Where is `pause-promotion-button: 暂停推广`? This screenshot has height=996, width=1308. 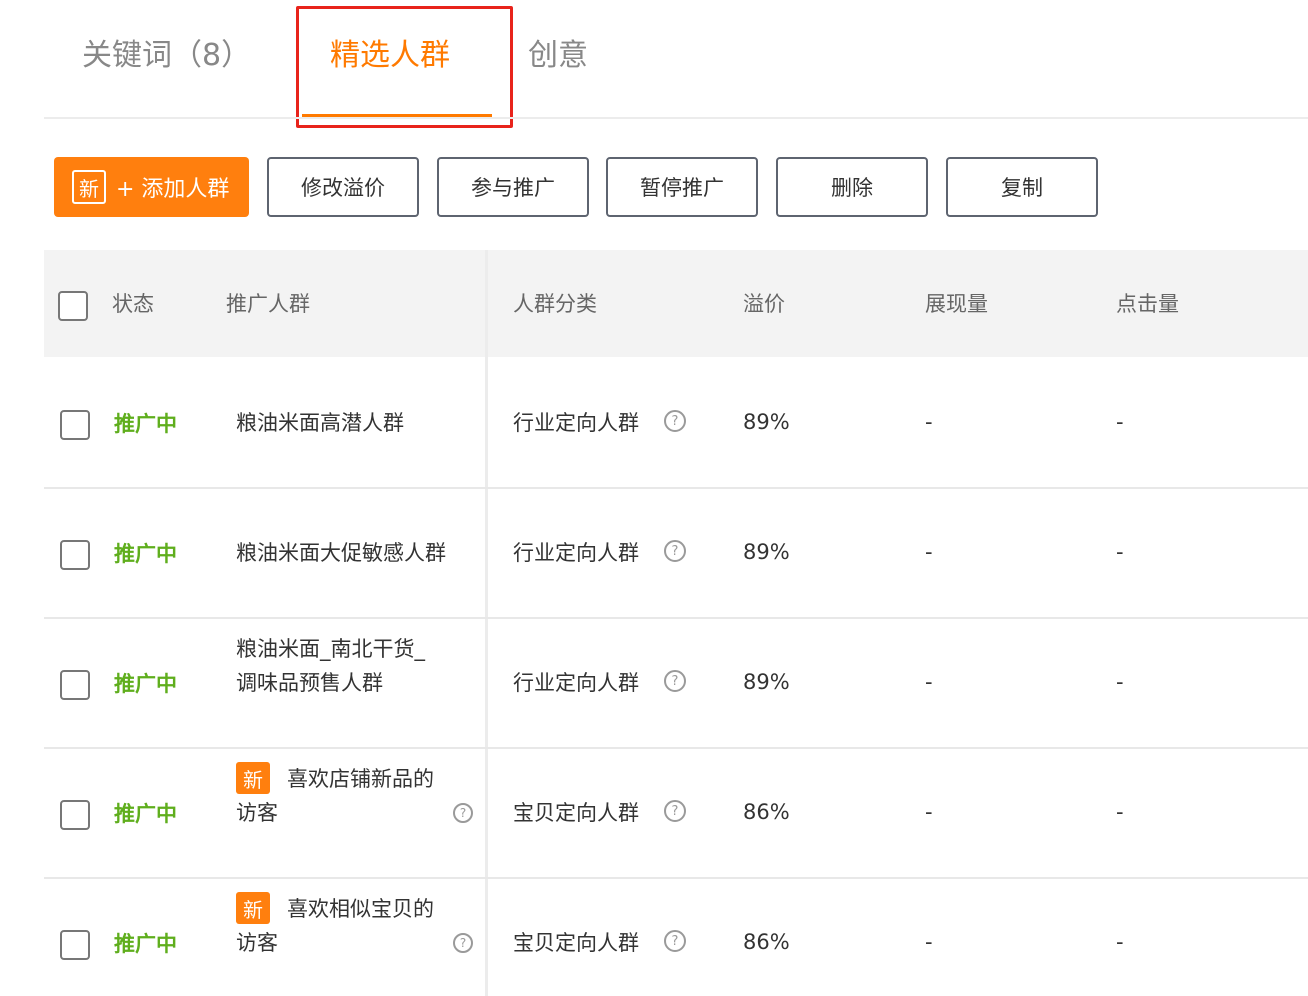 pause-promotion-button: 暂停推广 is located at coordinates (682, 187).